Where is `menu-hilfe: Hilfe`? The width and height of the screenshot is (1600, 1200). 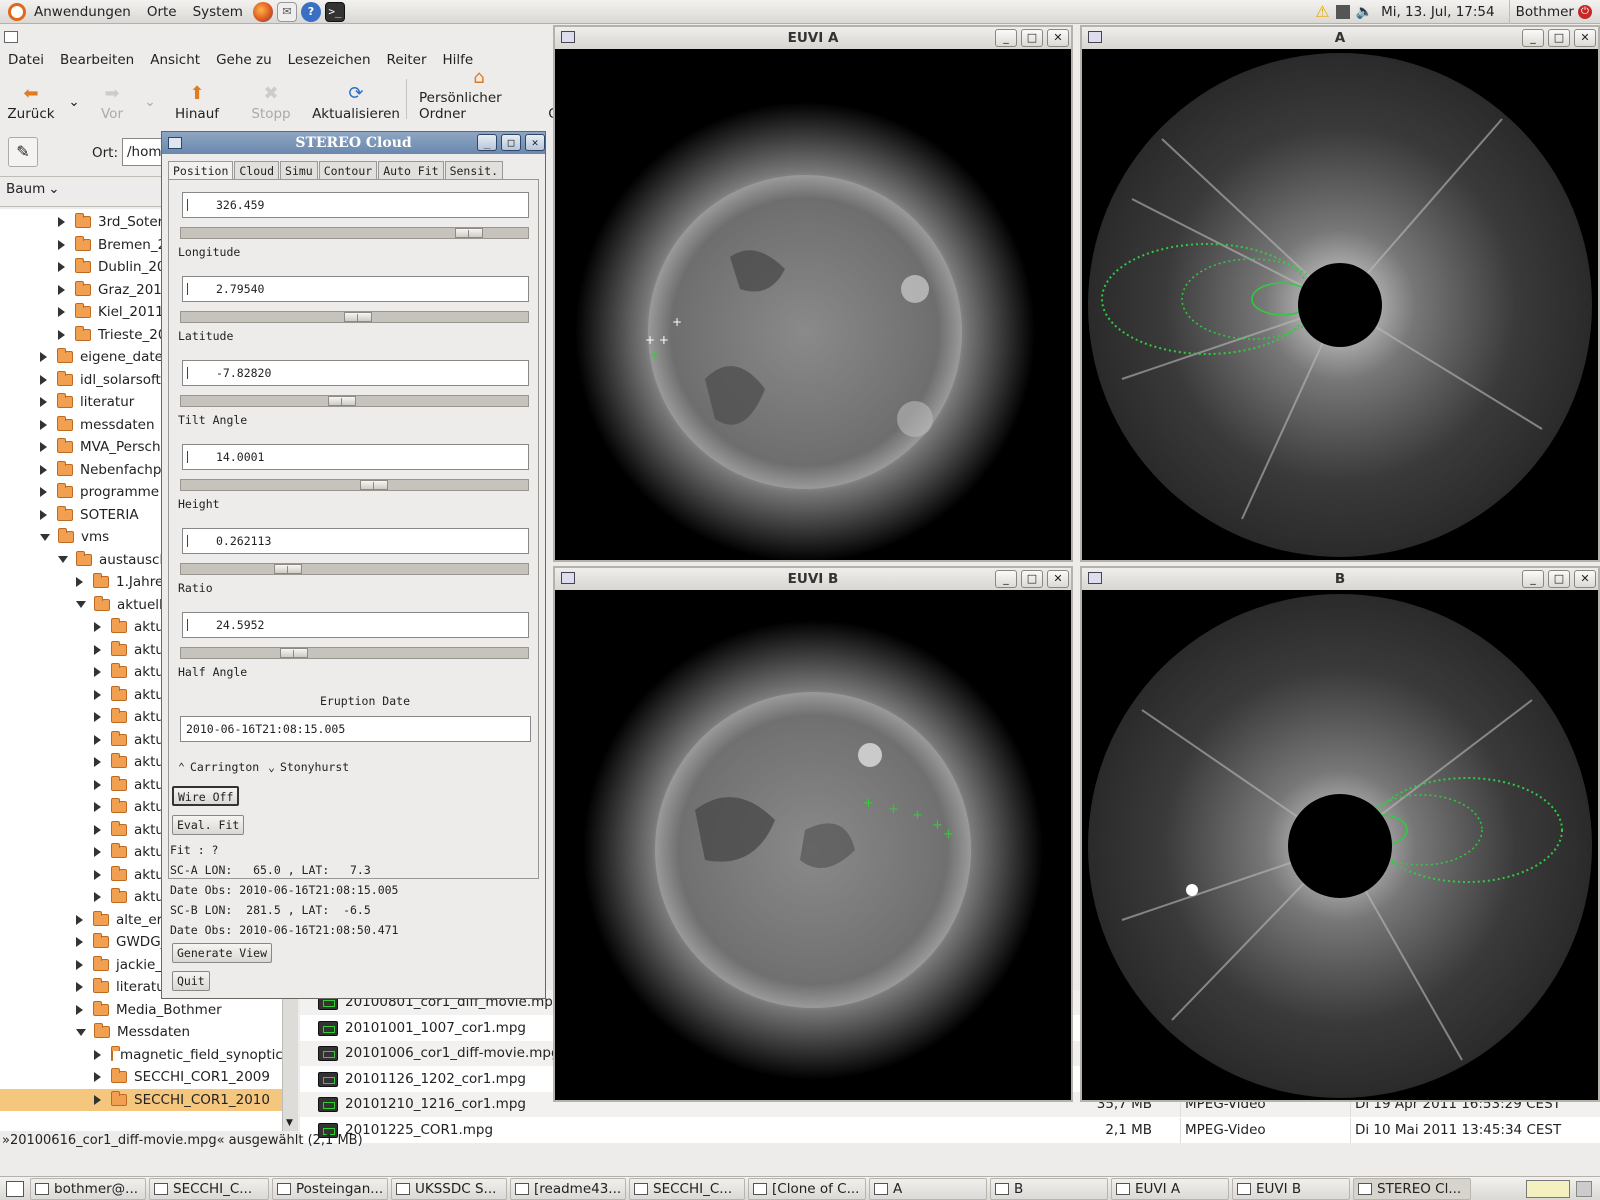
menu-hilfe: Hilfe is located at coordinates (458, 60).